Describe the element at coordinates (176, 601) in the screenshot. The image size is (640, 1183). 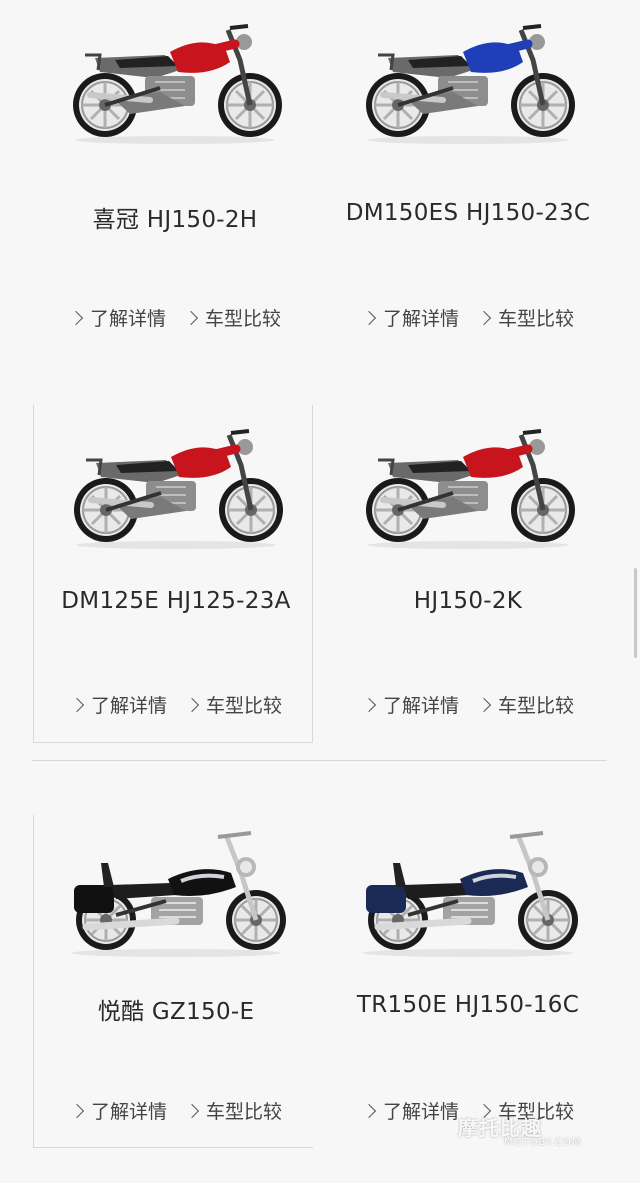
I see `product-name: DM125E HJ125-23A` at that location.